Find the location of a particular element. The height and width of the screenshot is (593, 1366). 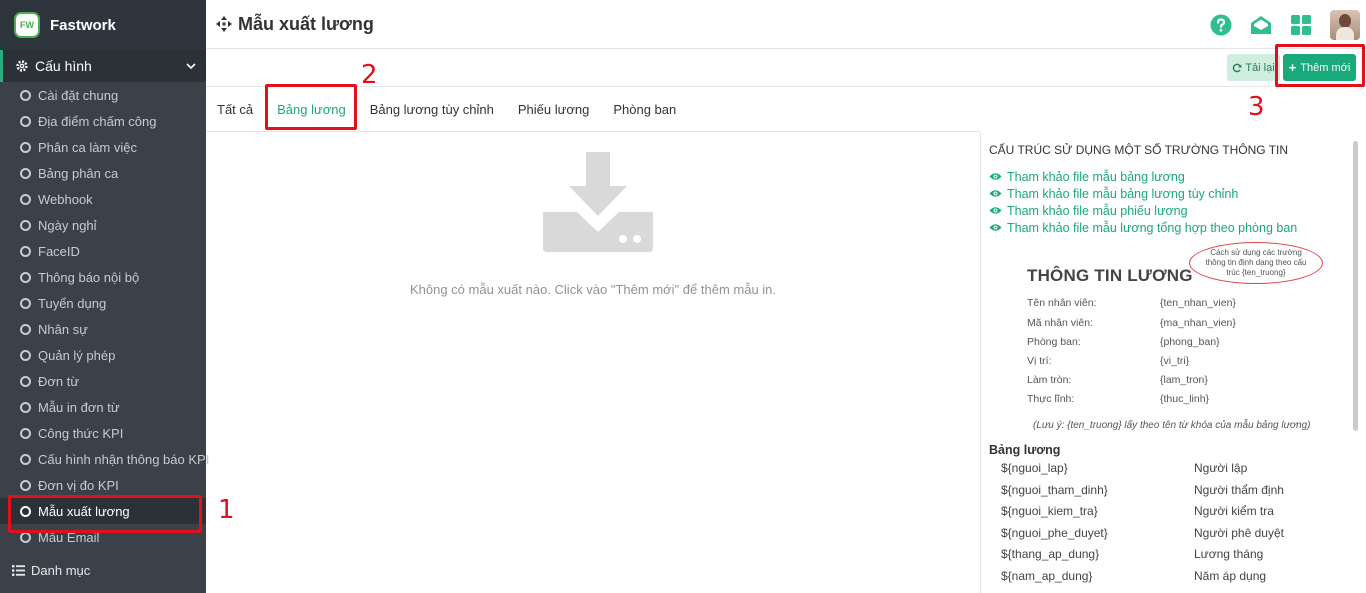

sidebar-item-tuyen-dung: Tuyển dụng is located at coordinates (103, 303).